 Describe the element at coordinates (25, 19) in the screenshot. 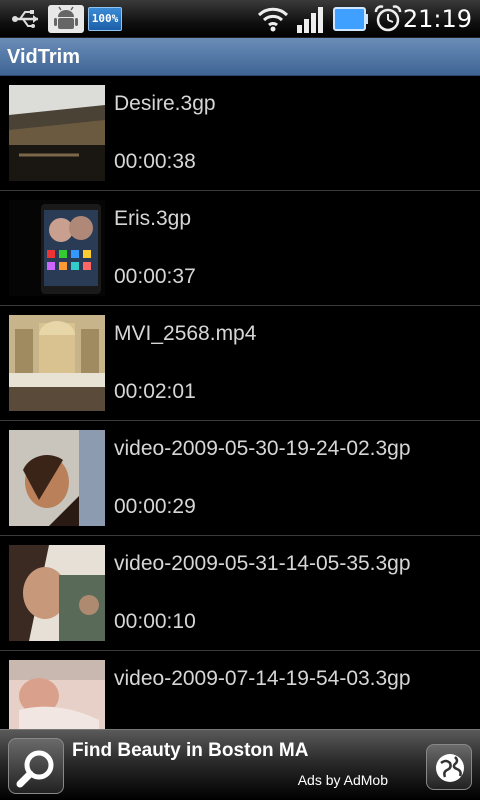

I see `usb-icon` at that location.